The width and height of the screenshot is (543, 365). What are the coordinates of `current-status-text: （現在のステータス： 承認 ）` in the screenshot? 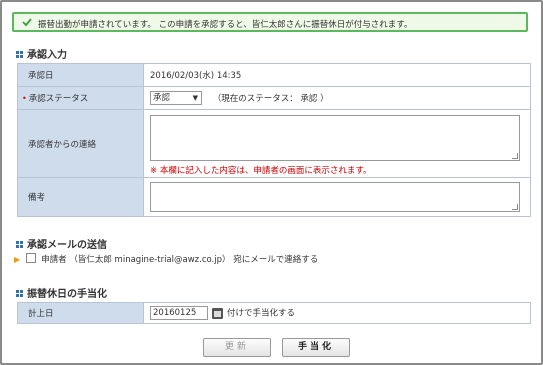 It's located at (270, 98).